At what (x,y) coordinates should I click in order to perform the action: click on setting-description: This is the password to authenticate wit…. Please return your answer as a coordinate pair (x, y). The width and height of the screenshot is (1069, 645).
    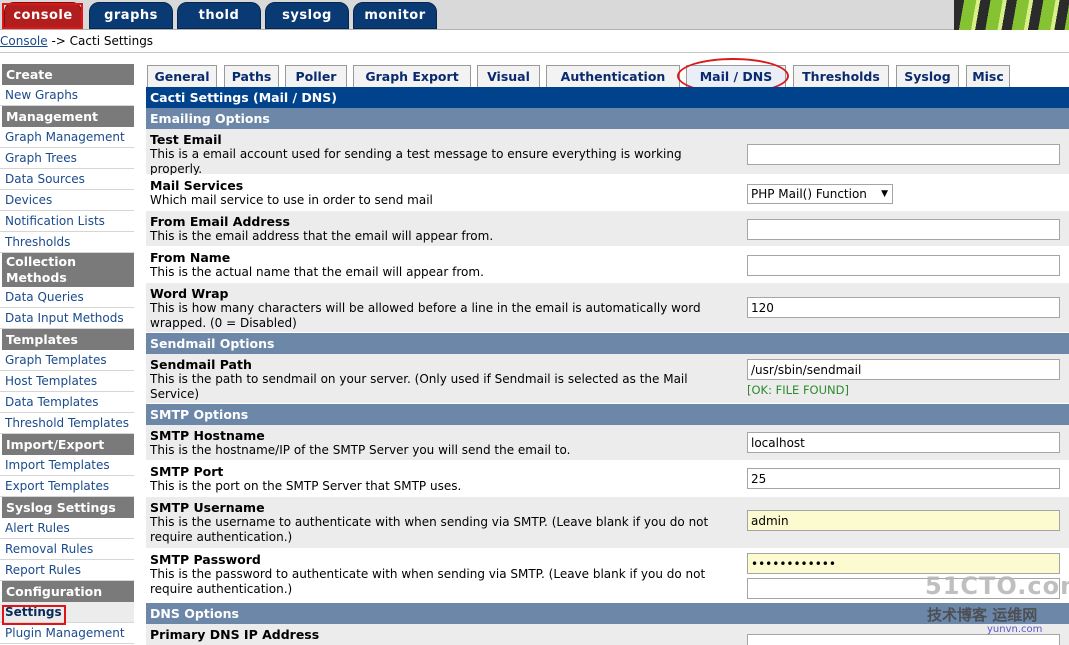
    Looking at the image, I should click on (428, 581).